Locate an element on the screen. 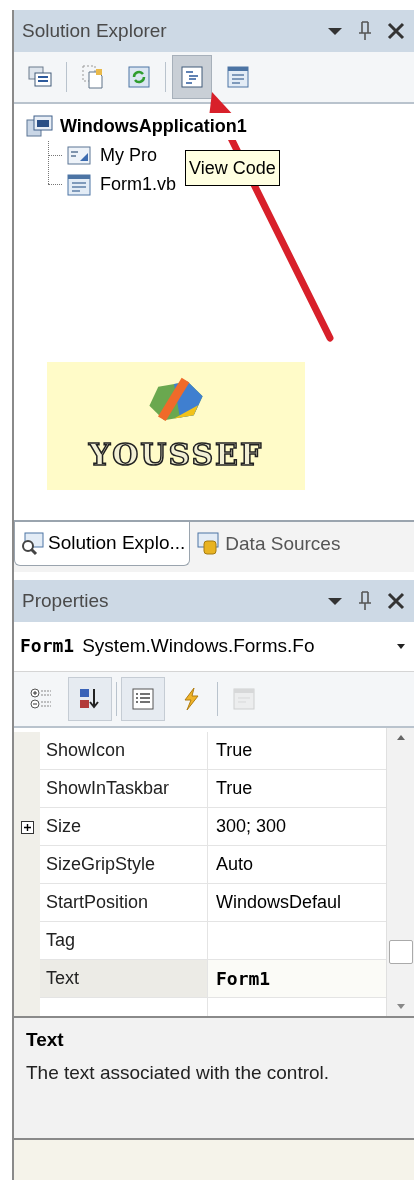  vb-project-icon is located at coordinates (40, 126).